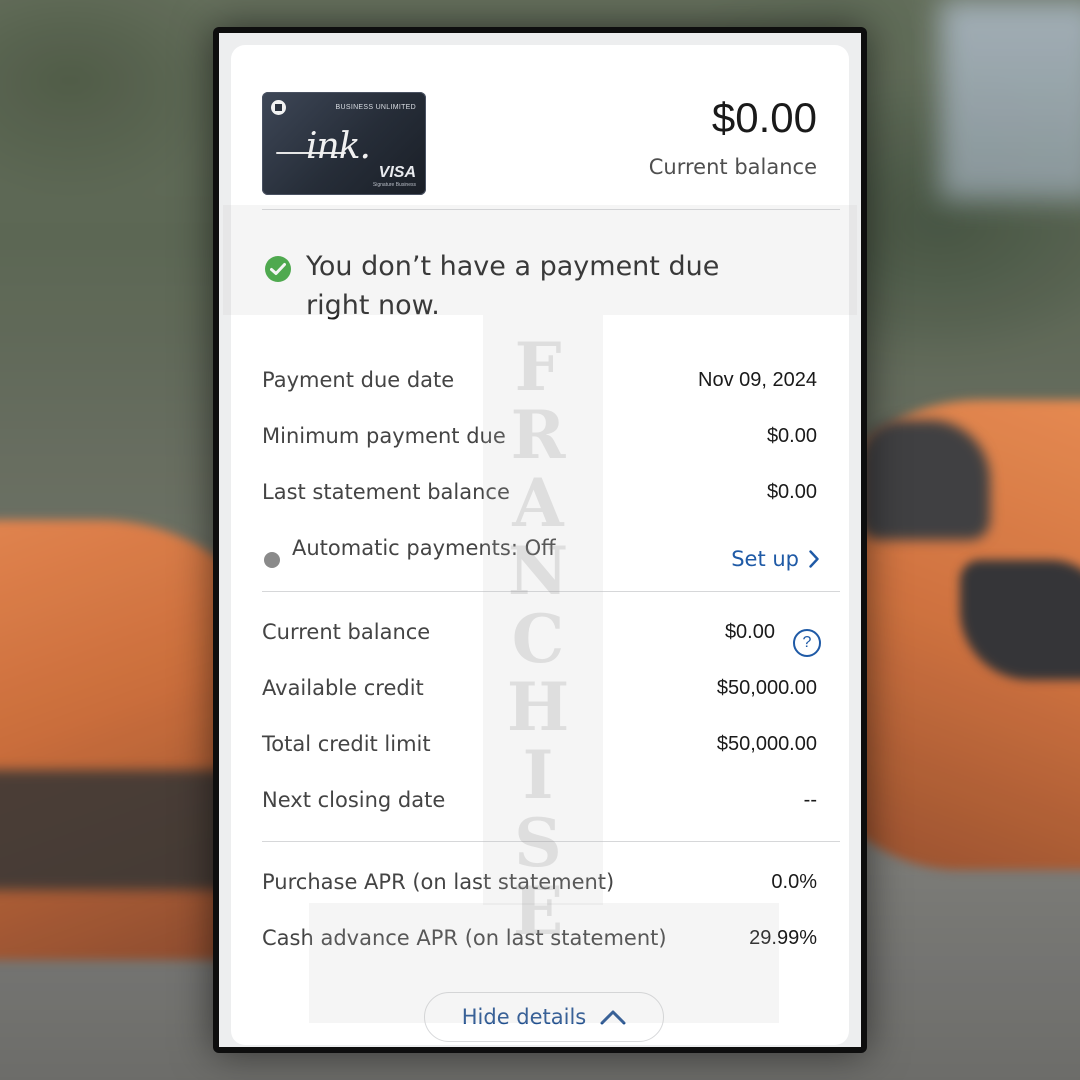 This screenshot has height=1080, width=1080. Describe the element at coordinates (807, 643) in the screenshot. I see `help-icon: ?` at that location.